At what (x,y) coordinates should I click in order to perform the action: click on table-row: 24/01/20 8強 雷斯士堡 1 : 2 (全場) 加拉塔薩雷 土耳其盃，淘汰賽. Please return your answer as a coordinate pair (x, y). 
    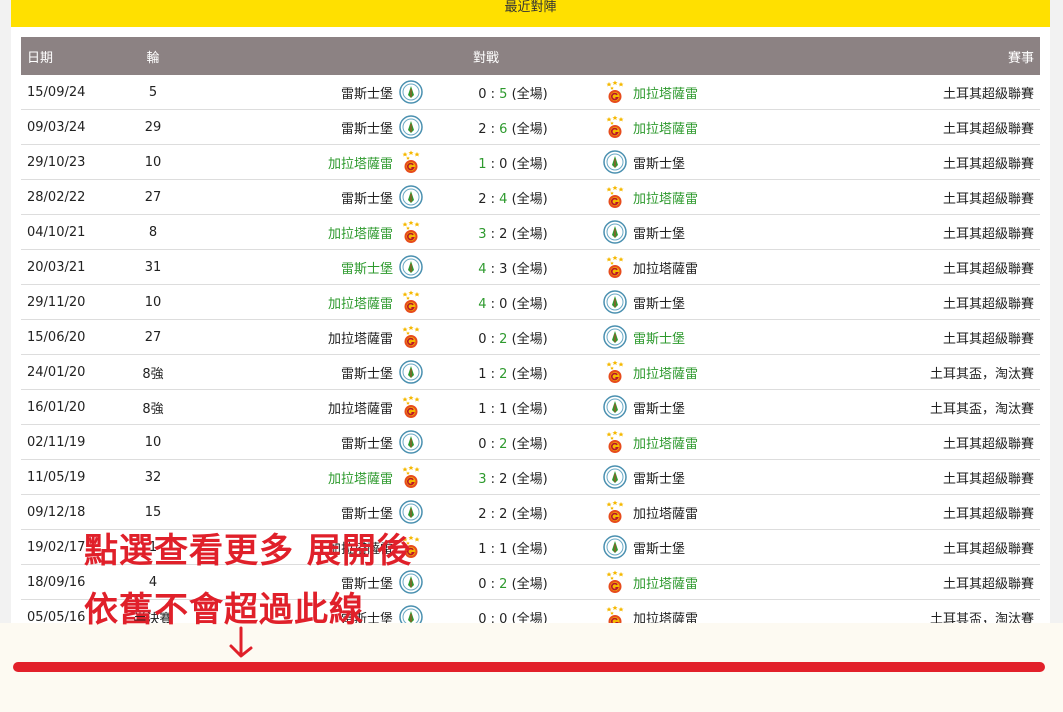
    Looking at the image, I should click on (530, 372).